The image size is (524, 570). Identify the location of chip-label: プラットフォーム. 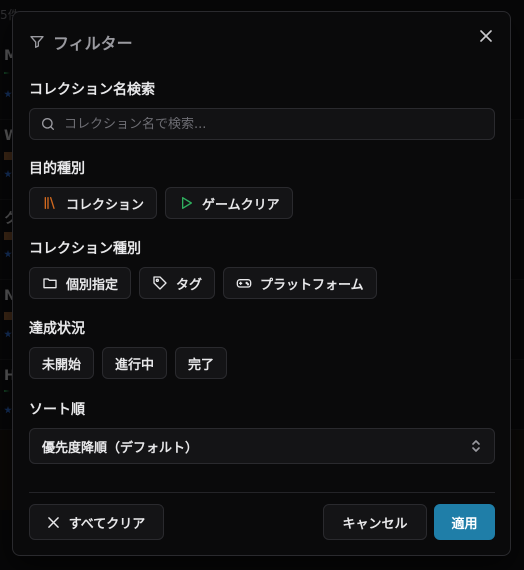
(312, 285).